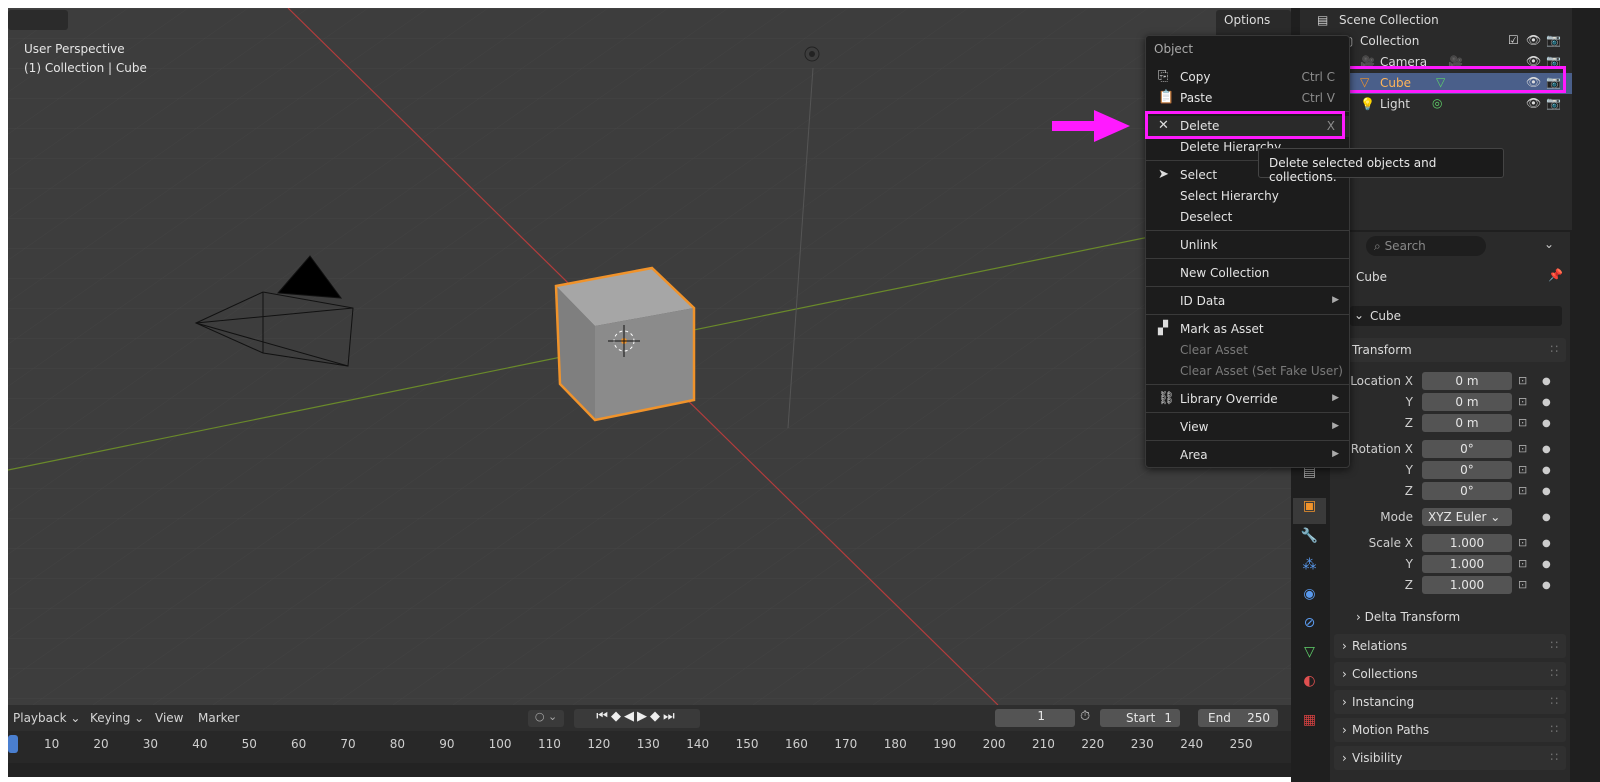 This screenshot has width=1600, height=782. Describe the element at coordinates (1247, 217) in the screenshot. I see `menu-item-deselect: Deselect` at that location.